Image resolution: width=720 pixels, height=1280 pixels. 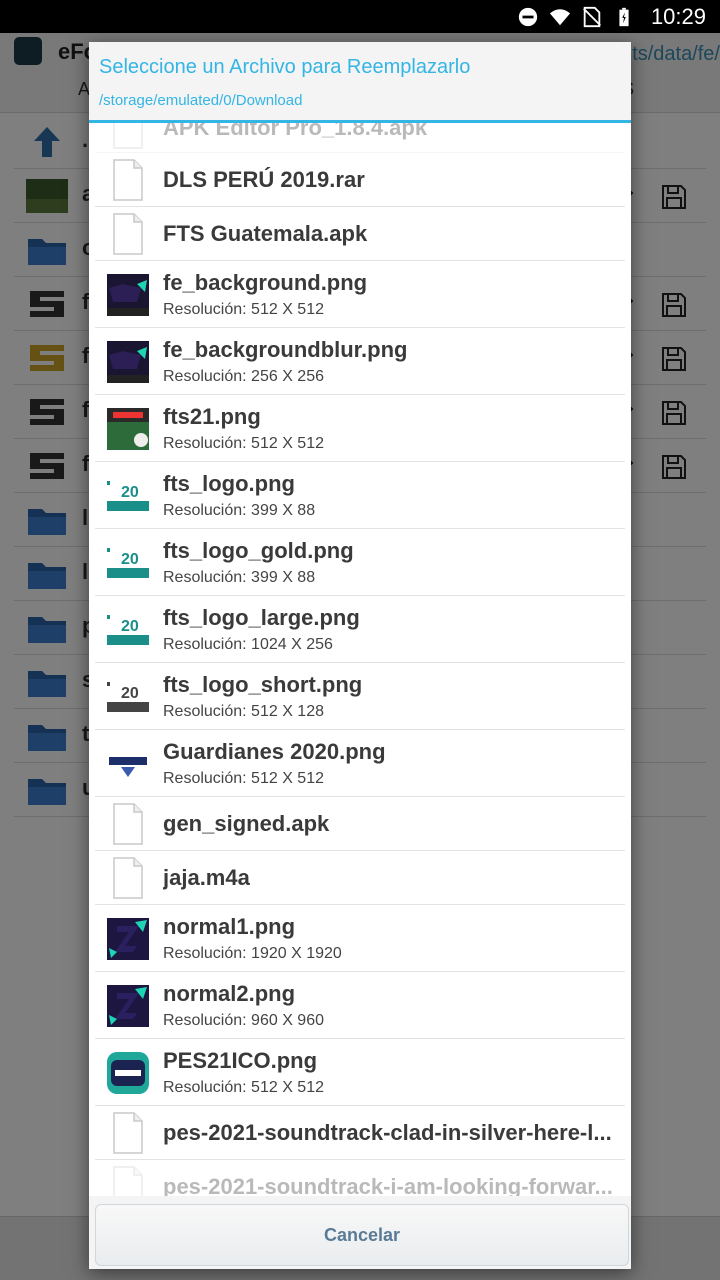 What do you see at coordinates (229, 483) in the screenshot?
I see `file-name: fts_logo.png` at bounding box center [229, 483].